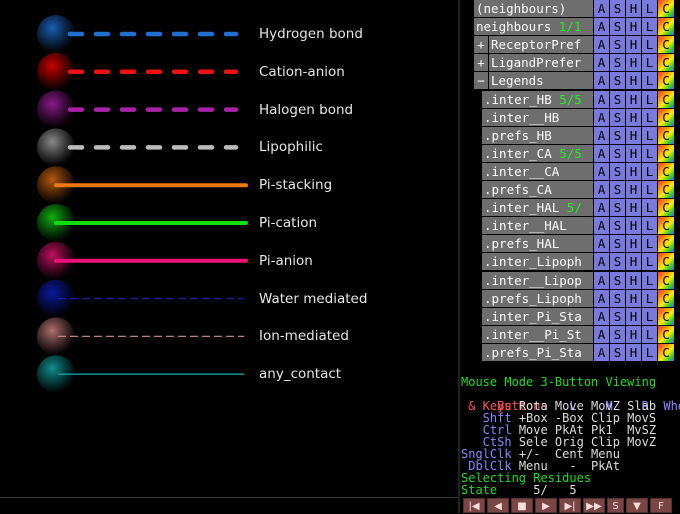 The image size is (680, 514). I want to click on object-name-button: .inter_CA 5/5, so click(537, 153).